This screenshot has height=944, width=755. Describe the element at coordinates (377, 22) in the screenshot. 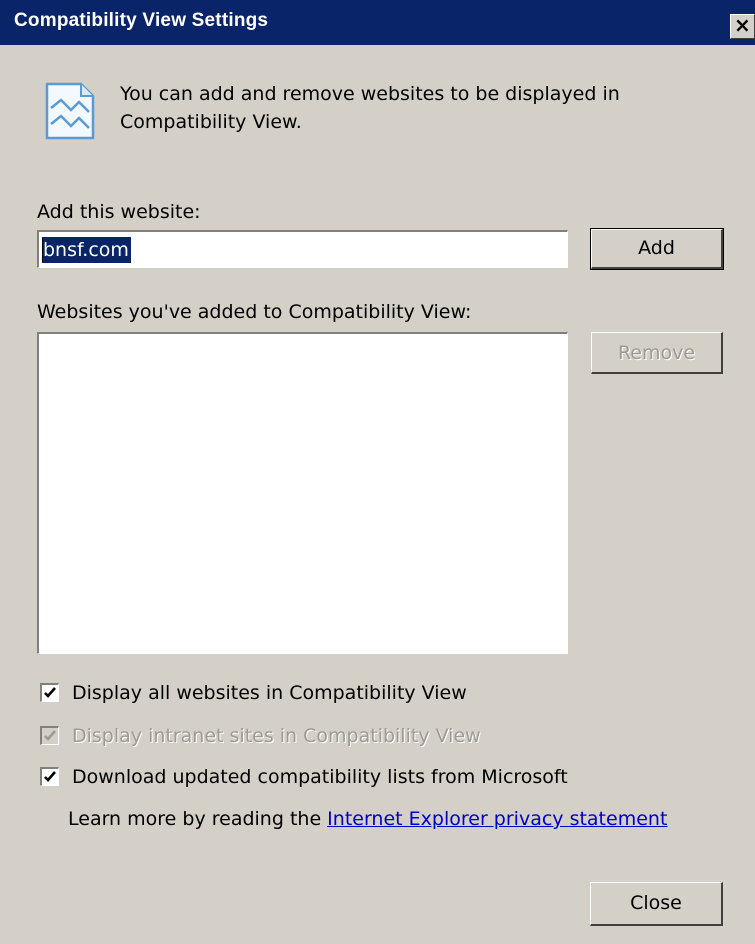

I see `title-bar: Compatibility View Settings ×` at that location.